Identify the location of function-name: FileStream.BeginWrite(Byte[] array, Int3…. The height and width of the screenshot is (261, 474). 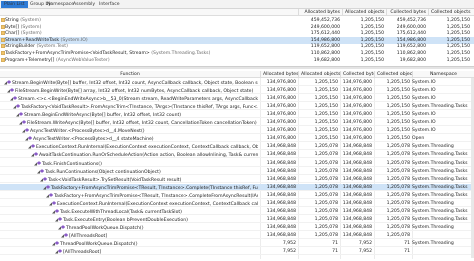
(134, 92).